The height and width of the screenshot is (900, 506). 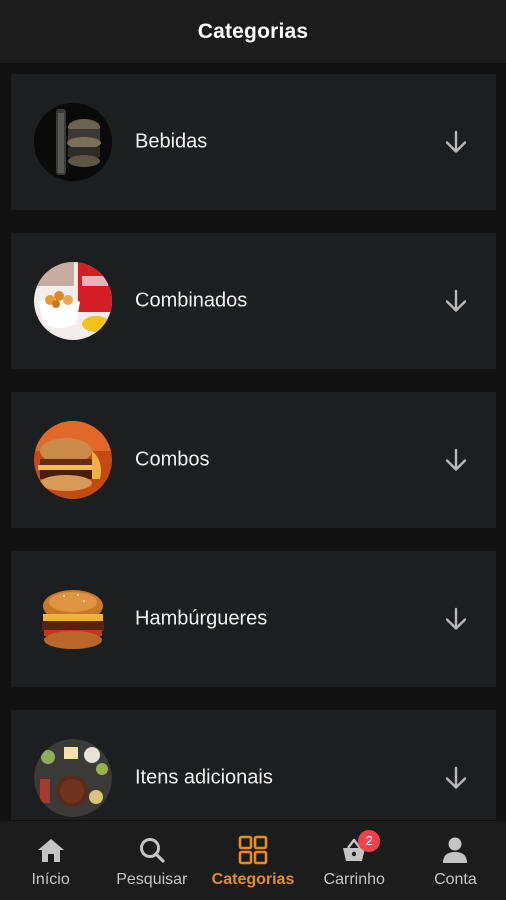 I want to click on nav-label: Início, so click(x=50, y=879).